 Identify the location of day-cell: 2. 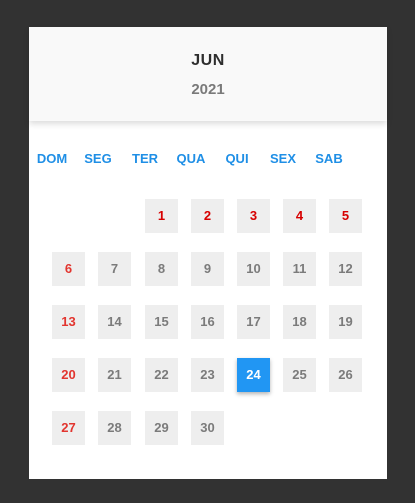
(207, 216).